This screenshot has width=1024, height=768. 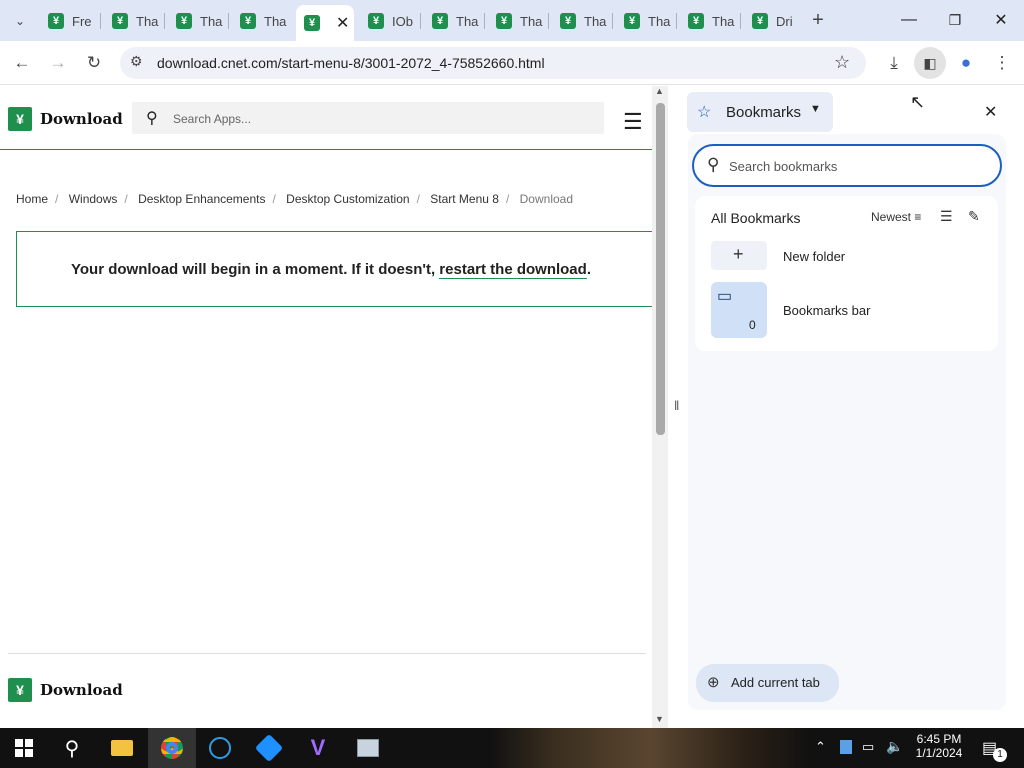 What do you see at coordinates (172, 748) in the screenshot?
I see `chrome-icon` at bounding box center [172, 748].